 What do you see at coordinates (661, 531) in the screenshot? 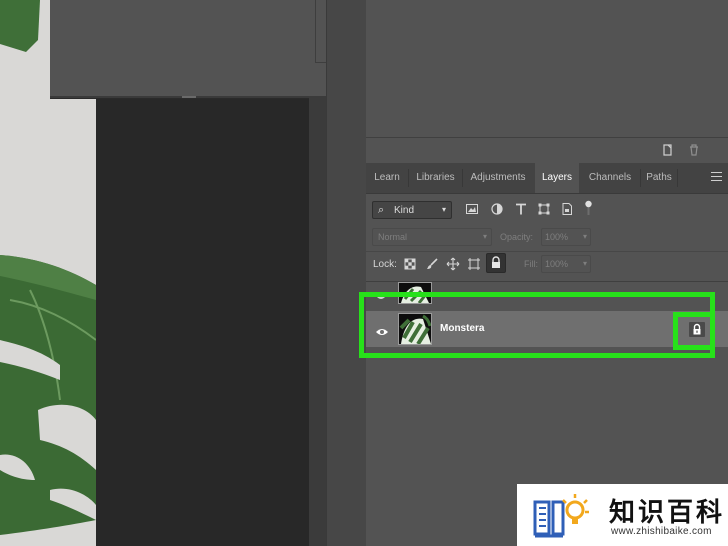
I see `watermark-url: www.zhishibaike.com` at bounding box center [661, 531].